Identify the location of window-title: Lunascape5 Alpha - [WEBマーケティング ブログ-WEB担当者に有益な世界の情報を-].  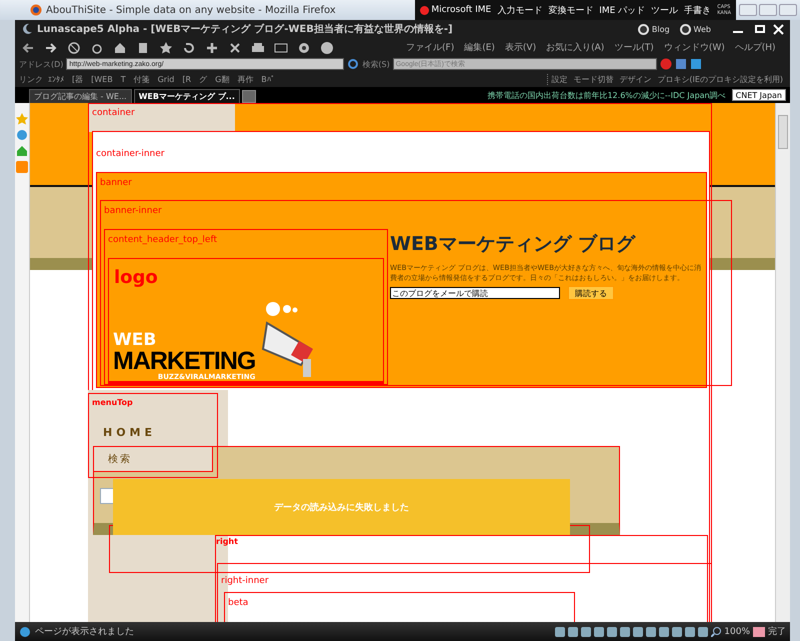
(245, 29).